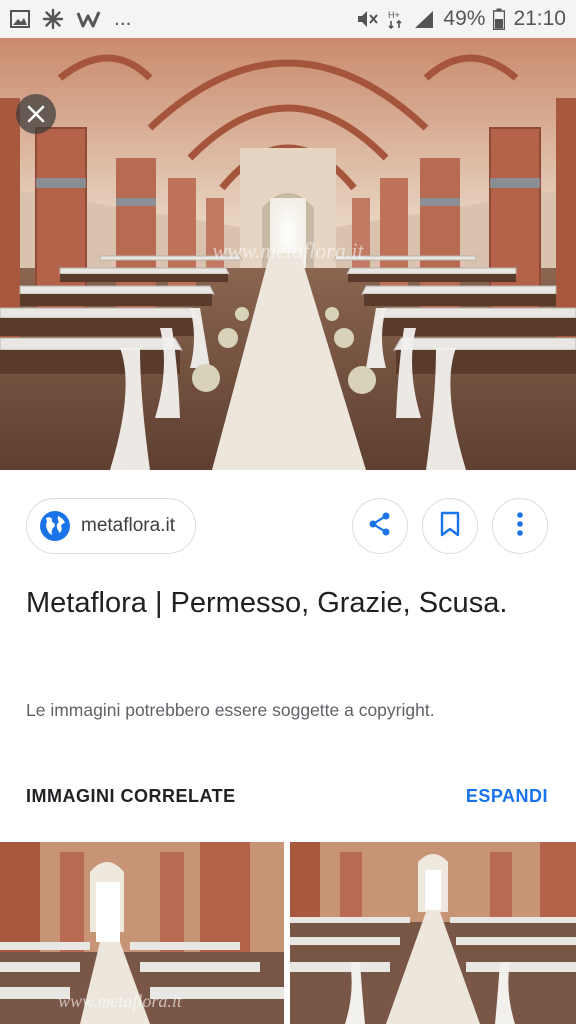 The width and height of the screenshot is (576, 1024). What do you see at coordinates (433, 933) in the screenshot?
I see `related-thumbnail` at bounding box center [433, 933].